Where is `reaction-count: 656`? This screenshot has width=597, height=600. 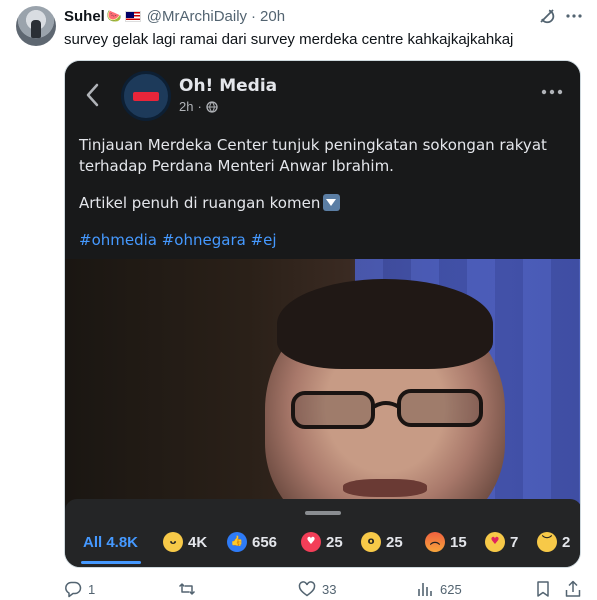
reaction-count: 656 is located at coordinates (265, 542).